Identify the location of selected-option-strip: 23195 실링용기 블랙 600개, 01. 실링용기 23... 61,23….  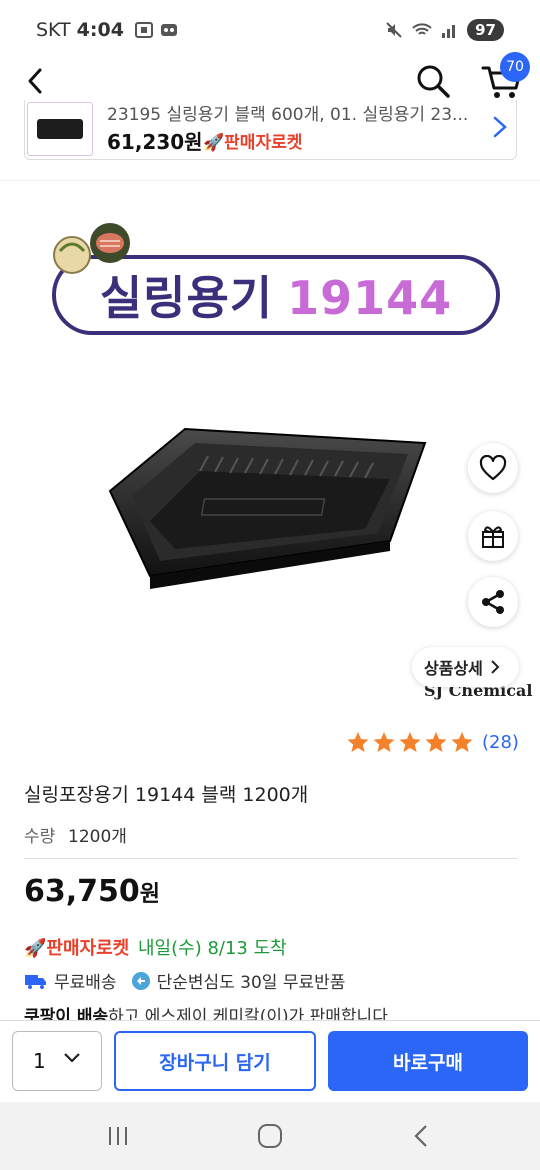
(270, 130).